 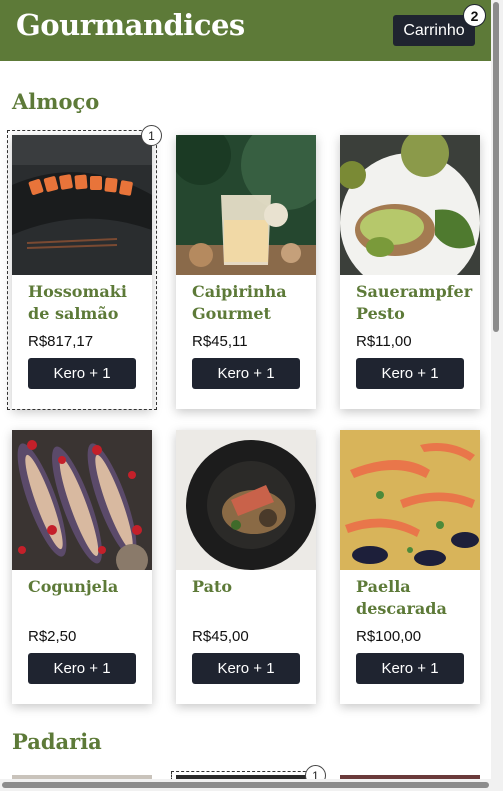 I want to click on product-name: Caipirinha Gourmet, so click(x=239, y=302).